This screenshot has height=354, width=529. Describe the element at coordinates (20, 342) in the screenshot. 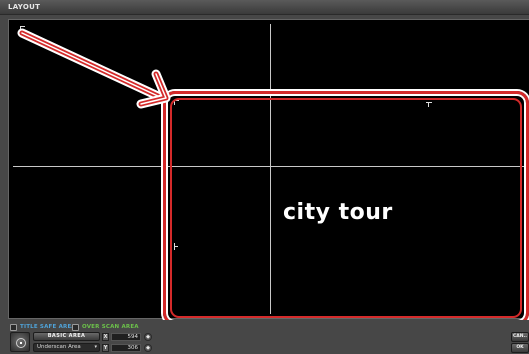

I see `crosshair-position-icon` at that location.